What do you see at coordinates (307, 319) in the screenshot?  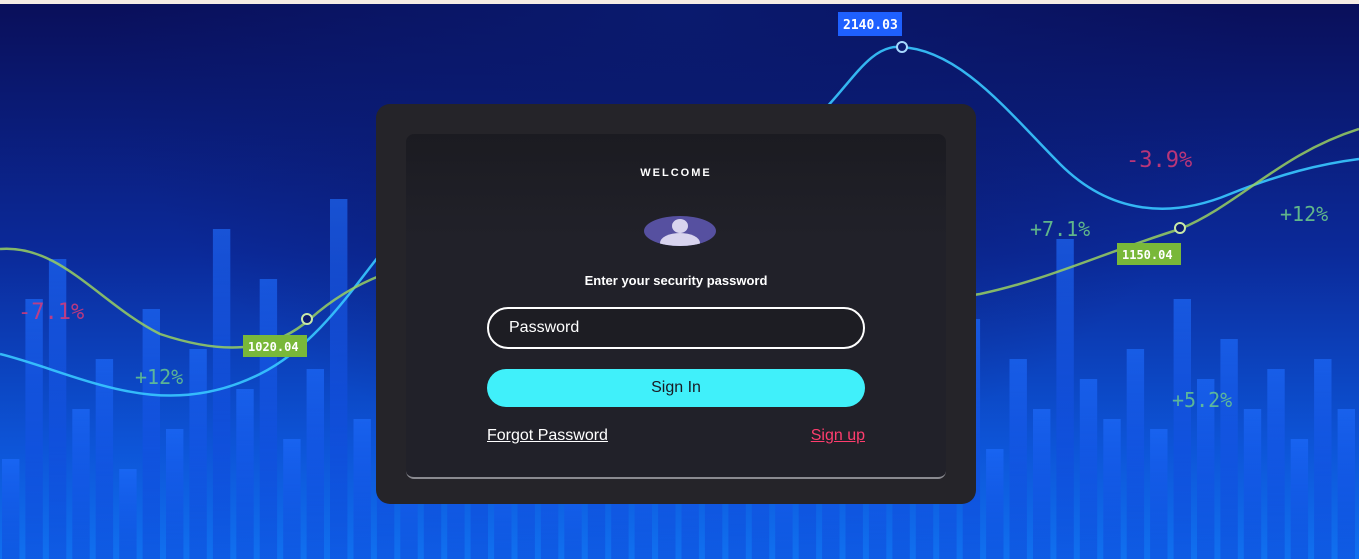 I see `marker-left` at bounding box center [307, 319].